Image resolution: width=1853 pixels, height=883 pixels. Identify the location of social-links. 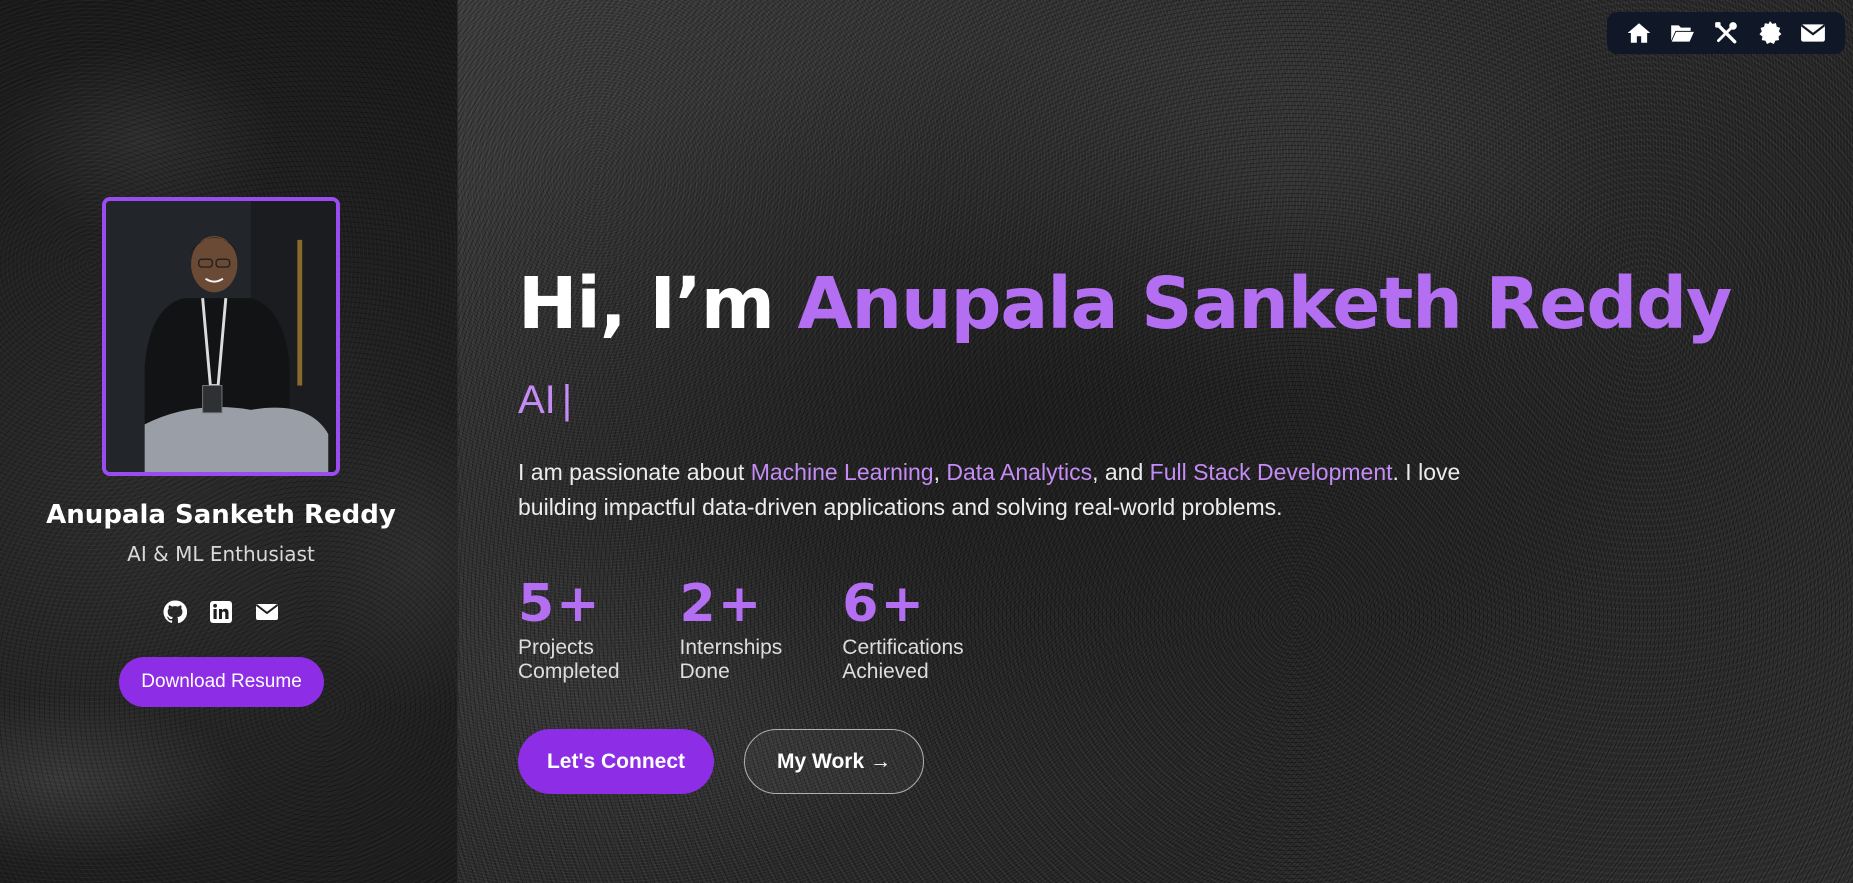
(221, 612).